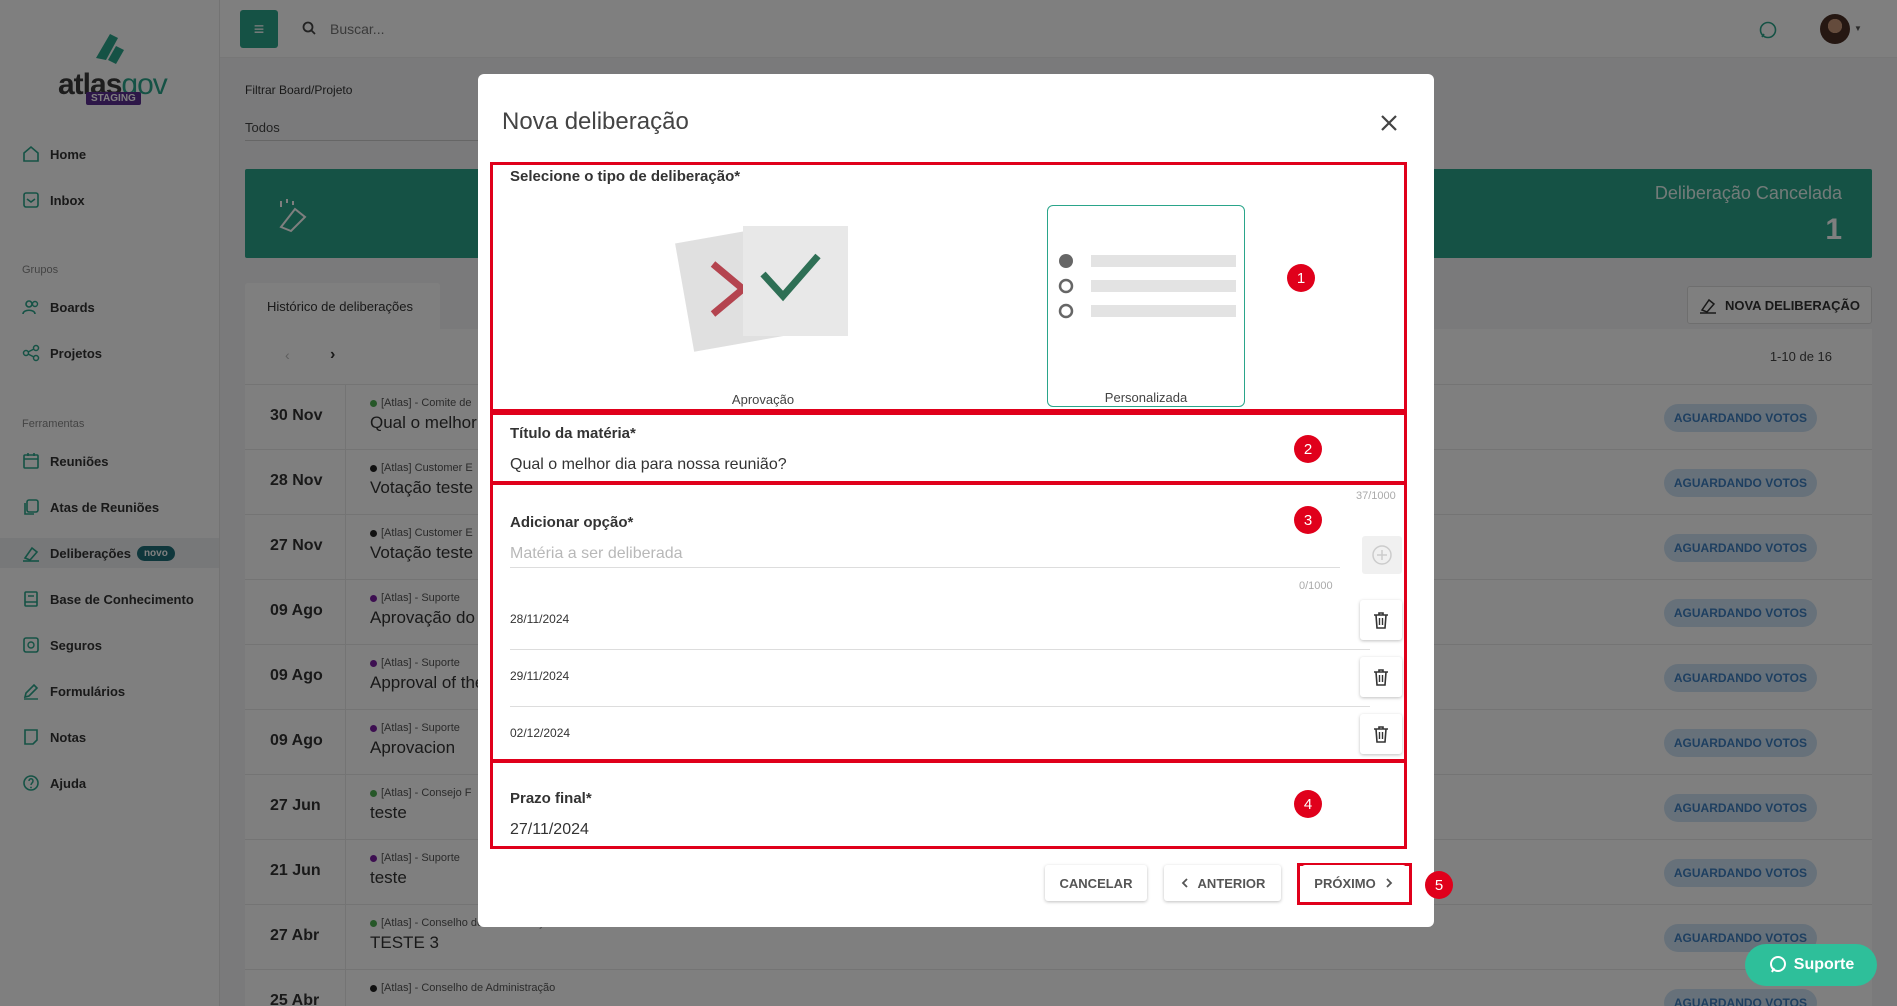 The width and height of the screenshot is (1897, 1006). Describe the element at coordinates (540, 619) in the screenshot. I see `option-text: 28/11/2024` at that location.